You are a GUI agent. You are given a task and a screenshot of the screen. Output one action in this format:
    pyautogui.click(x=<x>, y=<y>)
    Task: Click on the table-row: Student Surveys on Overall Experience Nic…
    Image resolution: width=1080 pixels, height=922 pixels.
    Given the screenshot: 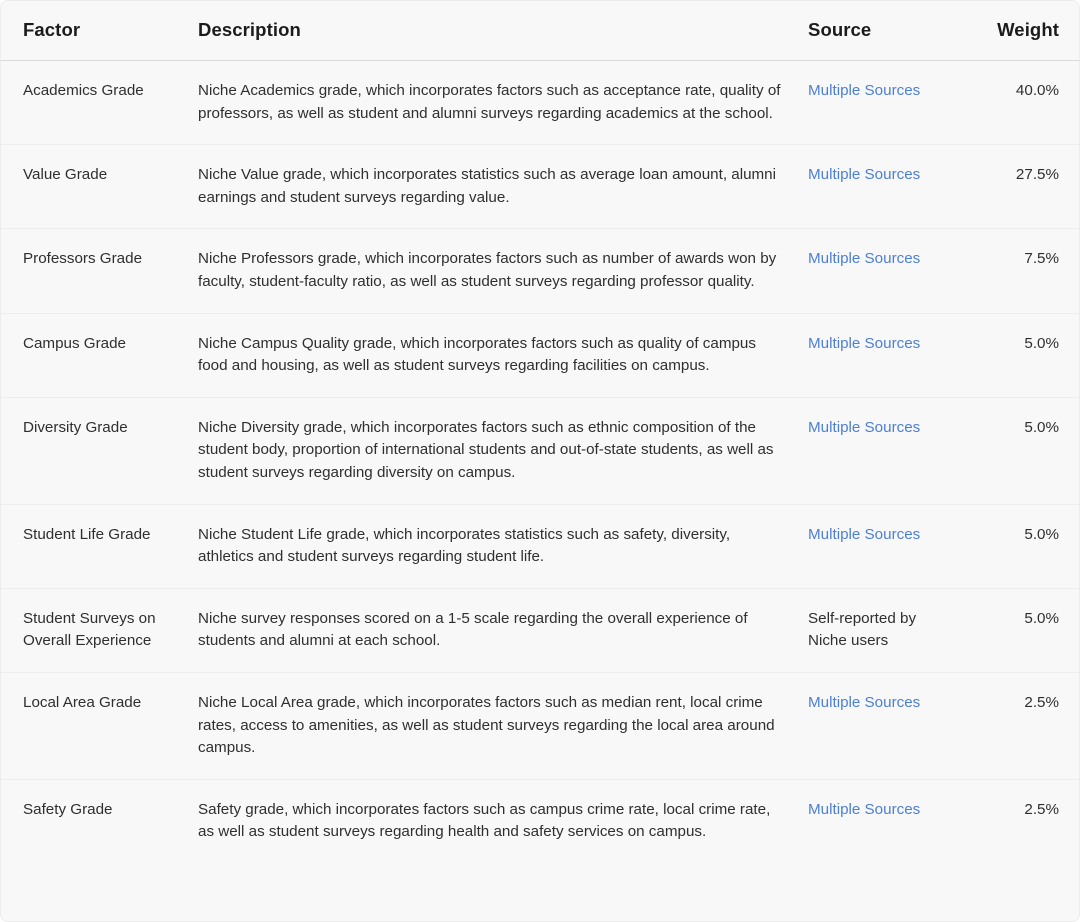 What is the action you would take?
    pyautogui.click(x=540, y=630)
    